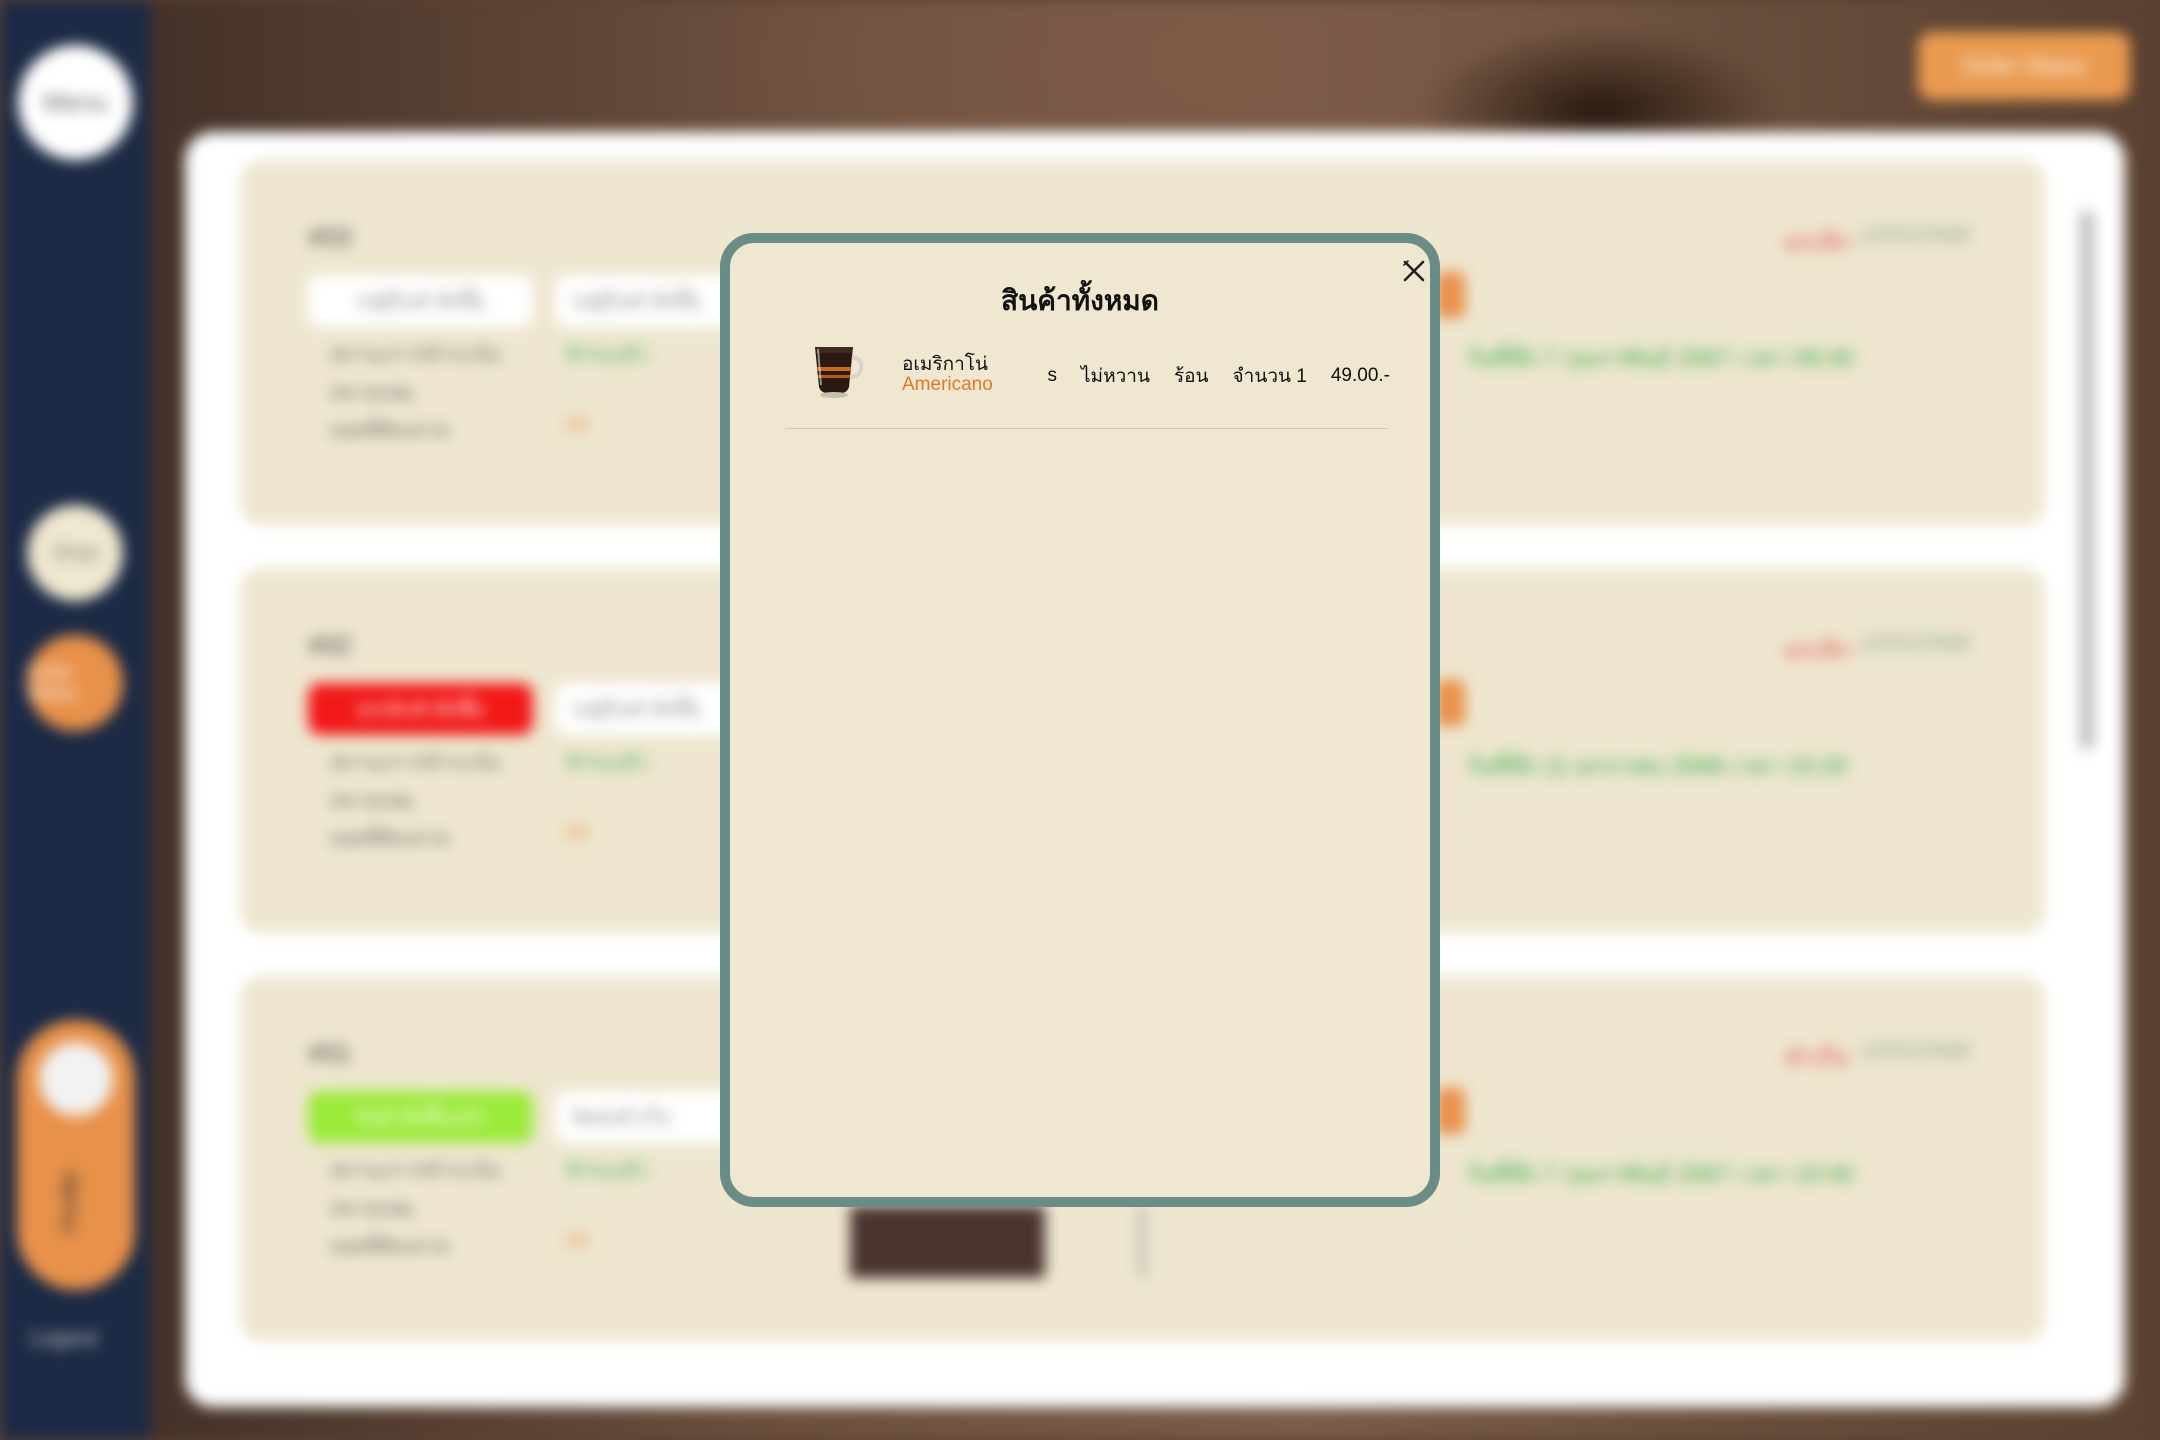 The width and height of the screenshot is (2160, 1440). What do you see at coordinates (1360, 375) in the screenshot?
I see `product-price: 49.00.-` at bounding box center [1360, 375].